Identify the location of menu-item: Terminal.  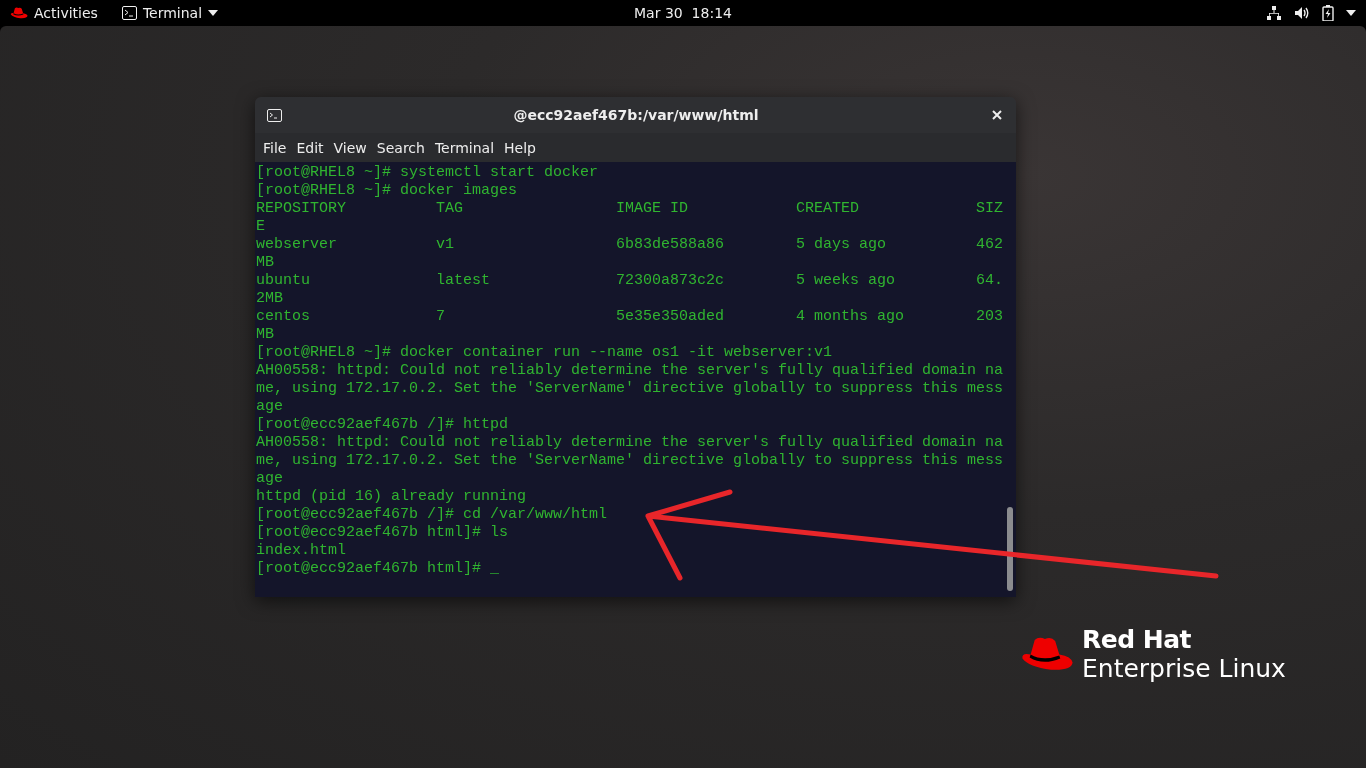
(464, 147).